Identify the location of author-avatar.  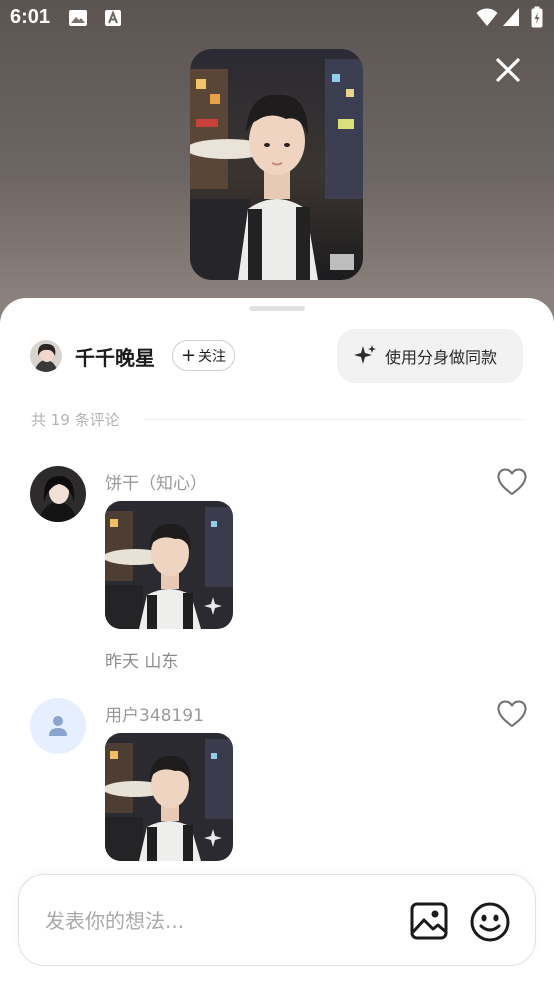
(46, 356).